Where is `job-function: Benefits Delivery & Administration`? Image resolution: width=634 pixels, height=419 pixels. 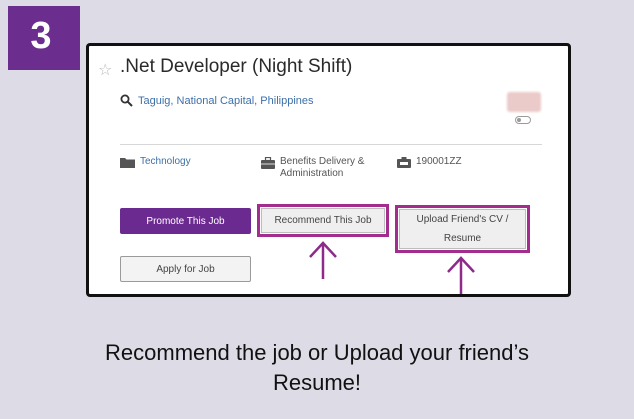 job-function: Benefits Delivery & Administration is located at coordinates (312, 168).